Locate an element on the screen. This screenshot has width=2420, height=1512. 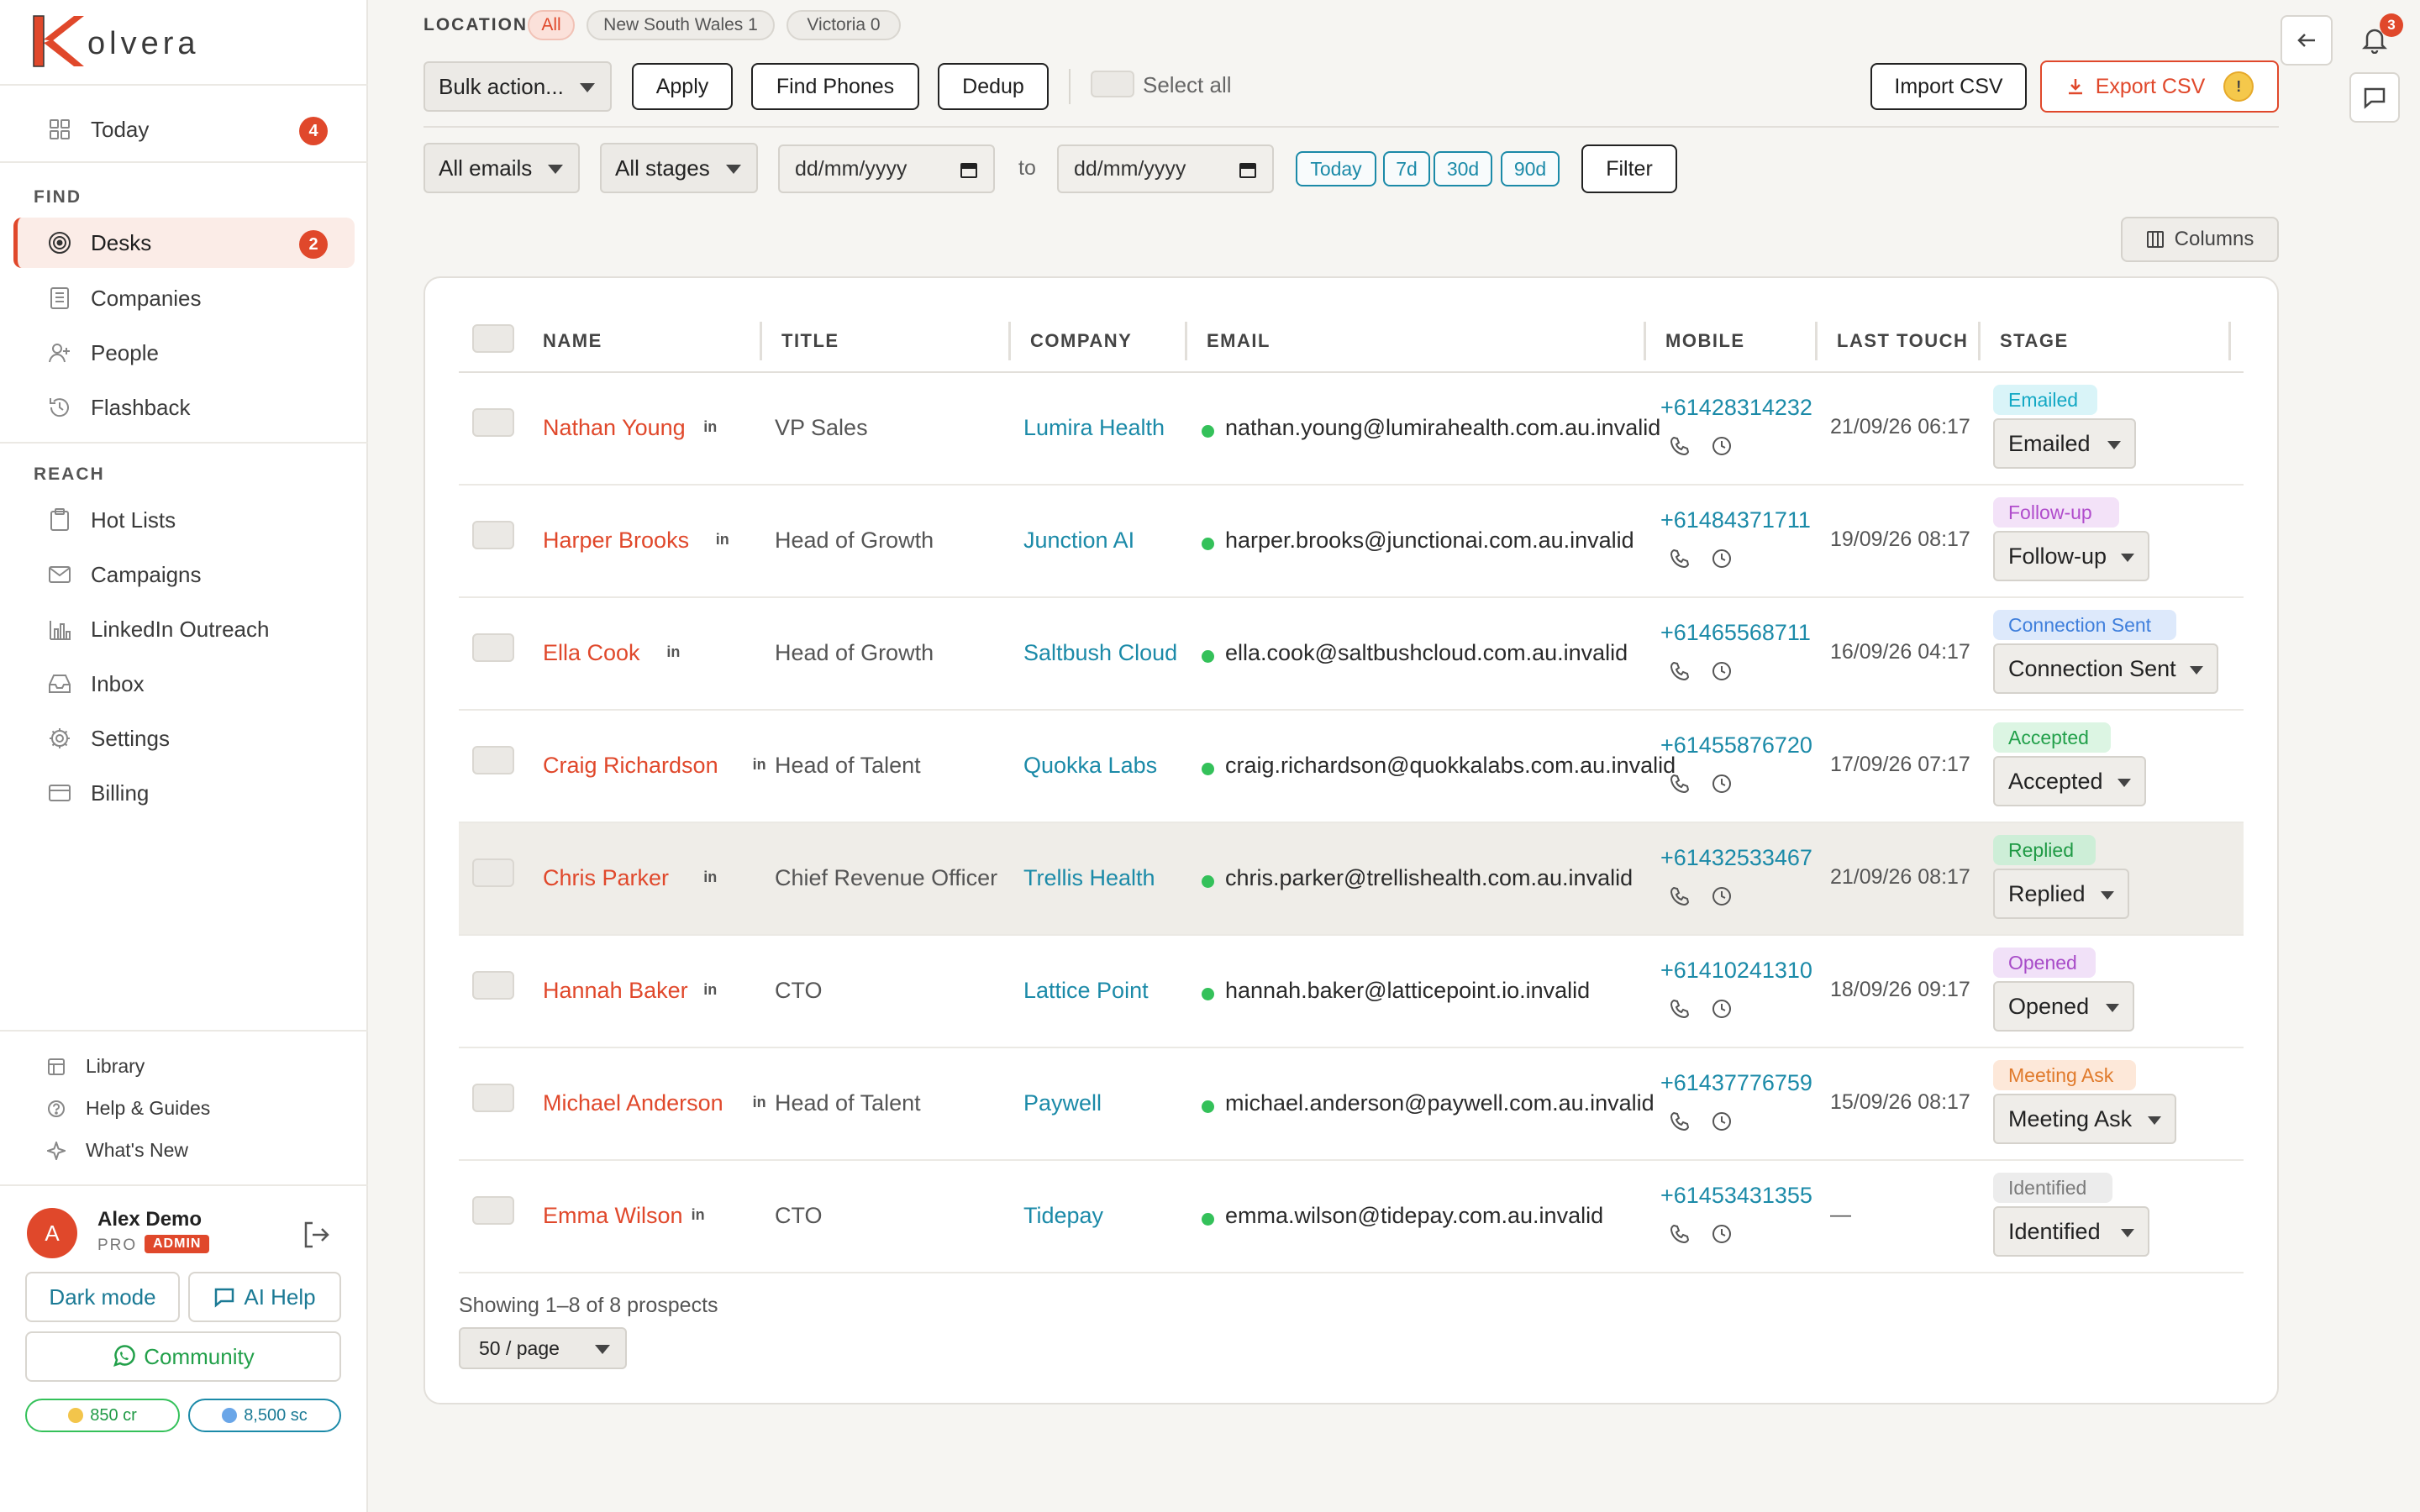
notifications-button: 3 is located at coordinates (2376, 39).